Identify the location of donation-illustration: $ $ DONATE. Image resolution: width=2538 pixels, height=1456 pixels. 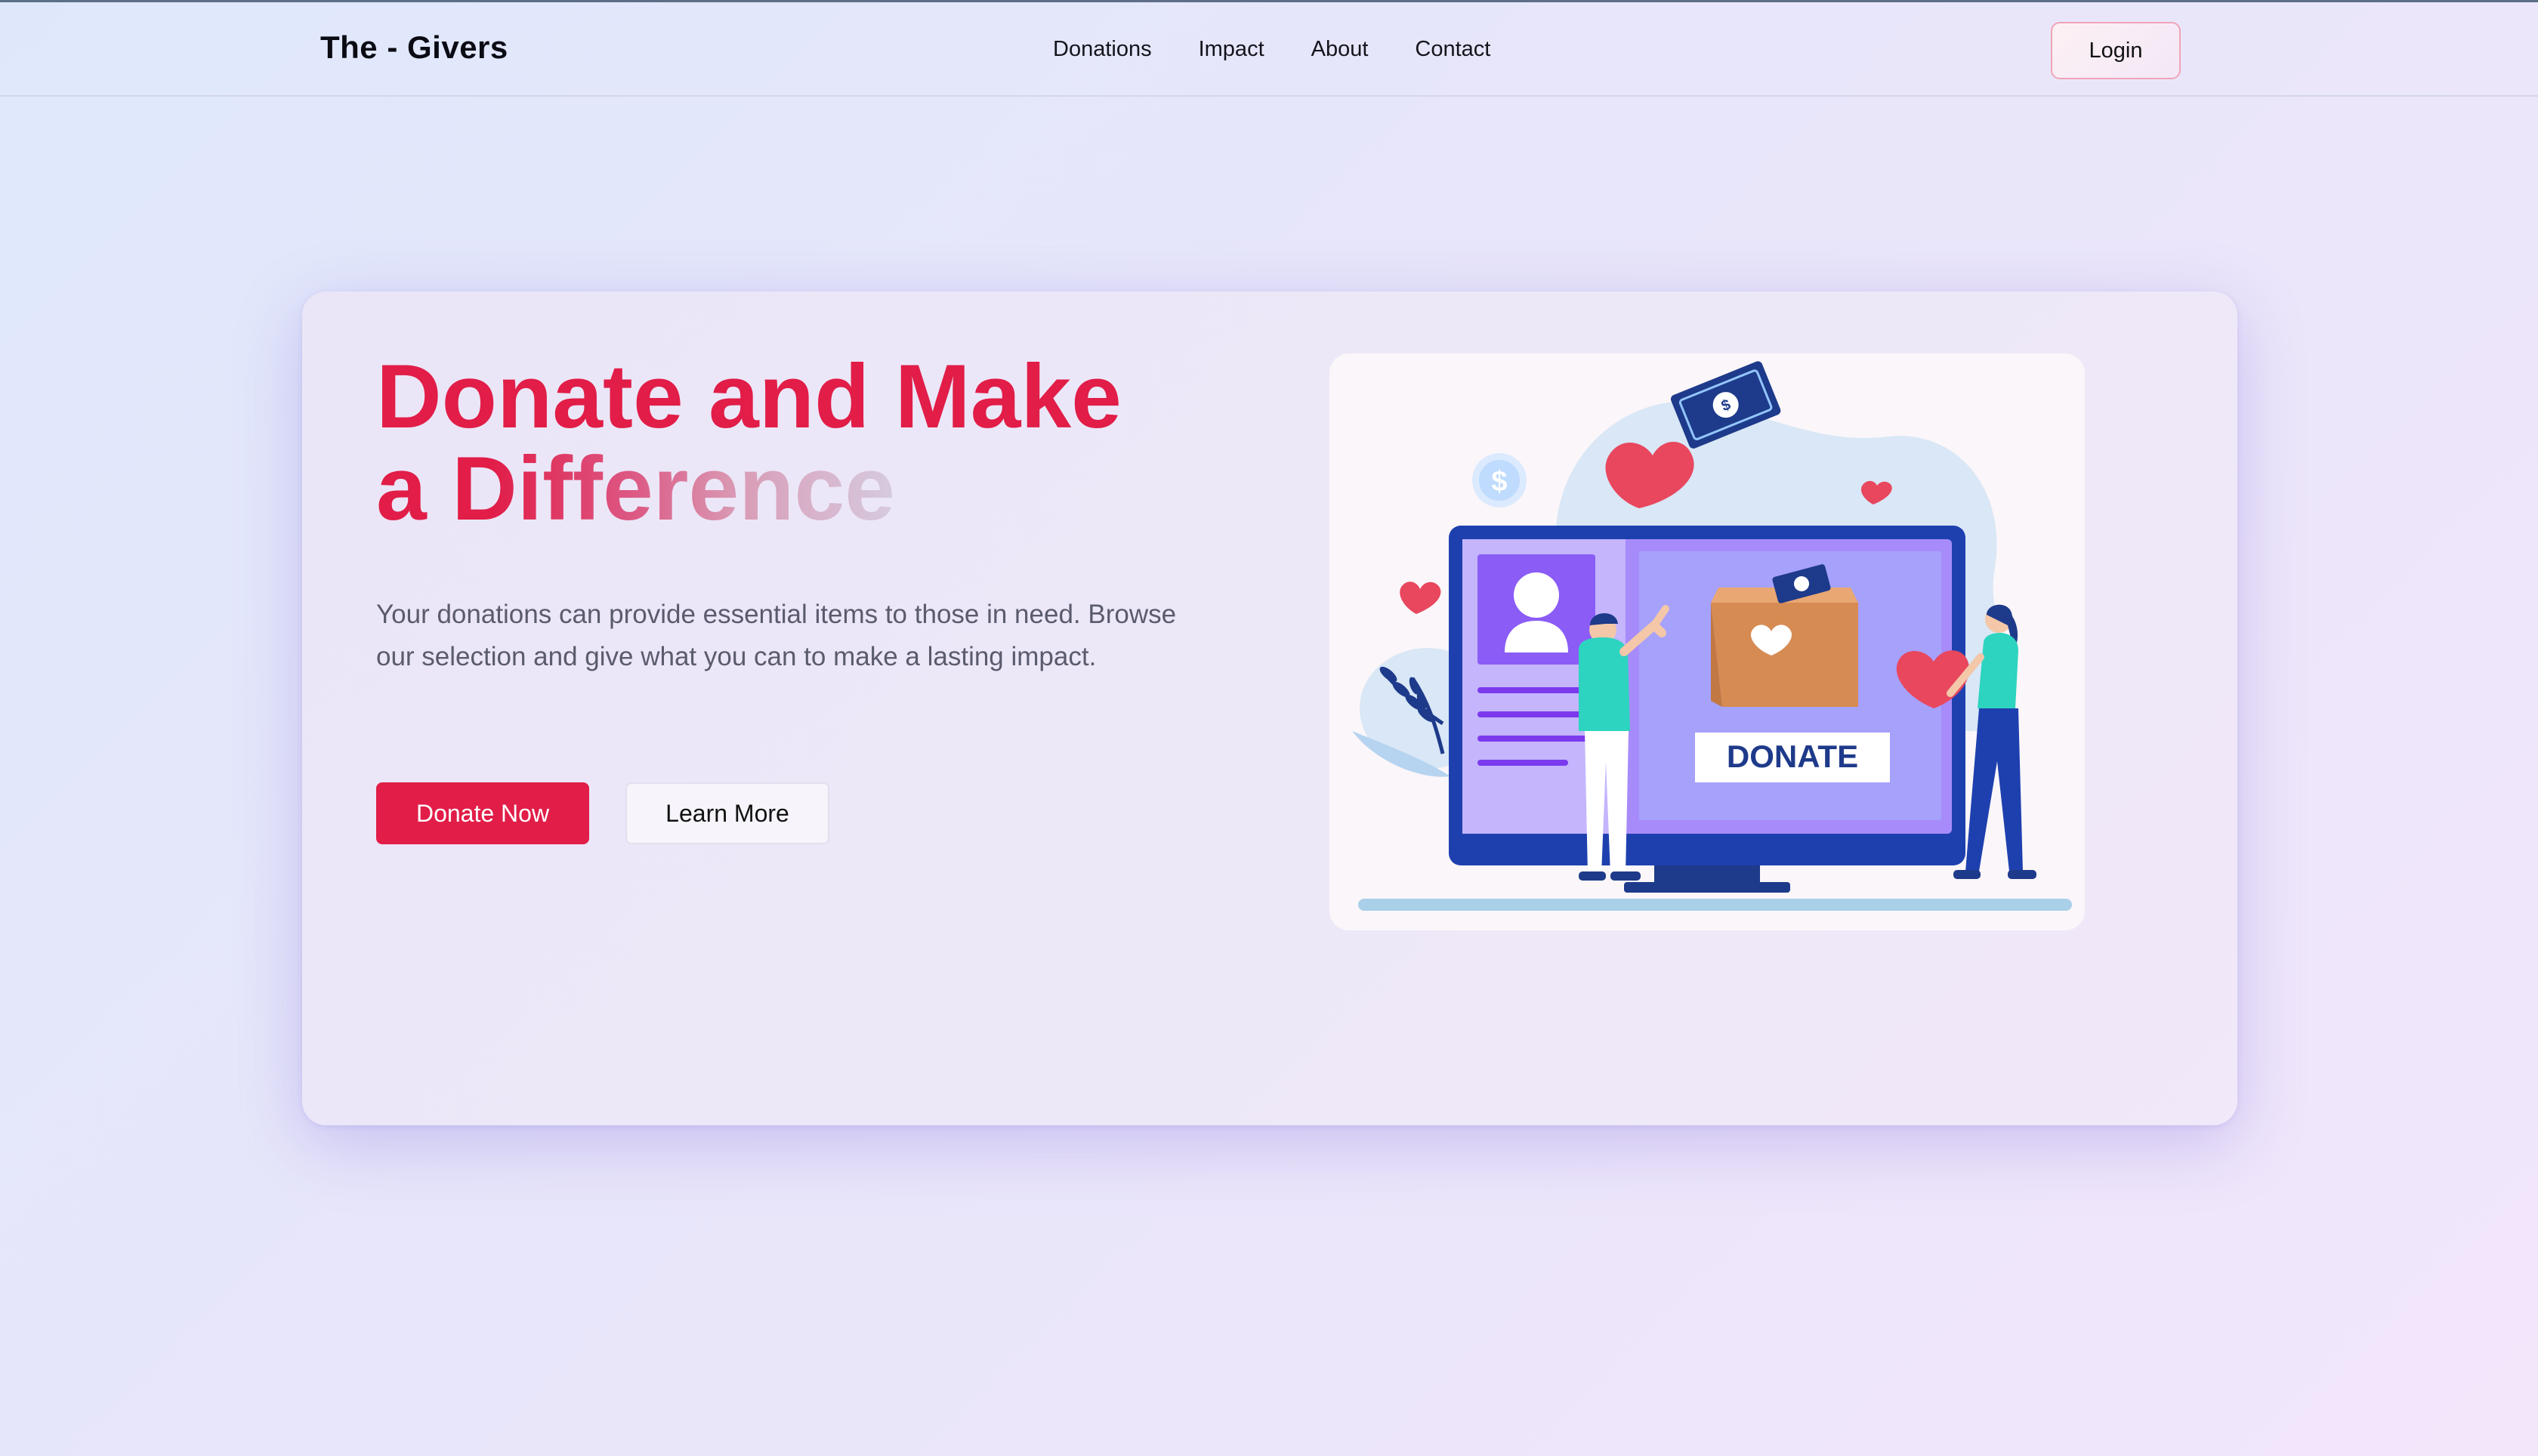
(1707, 641).